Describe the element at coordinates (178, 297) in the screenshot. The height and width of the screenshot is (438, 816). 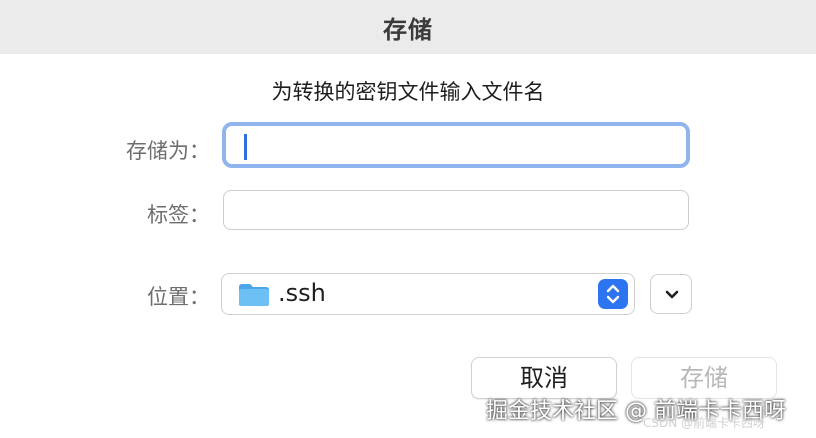
I see `location-label: 位置：` at that location.